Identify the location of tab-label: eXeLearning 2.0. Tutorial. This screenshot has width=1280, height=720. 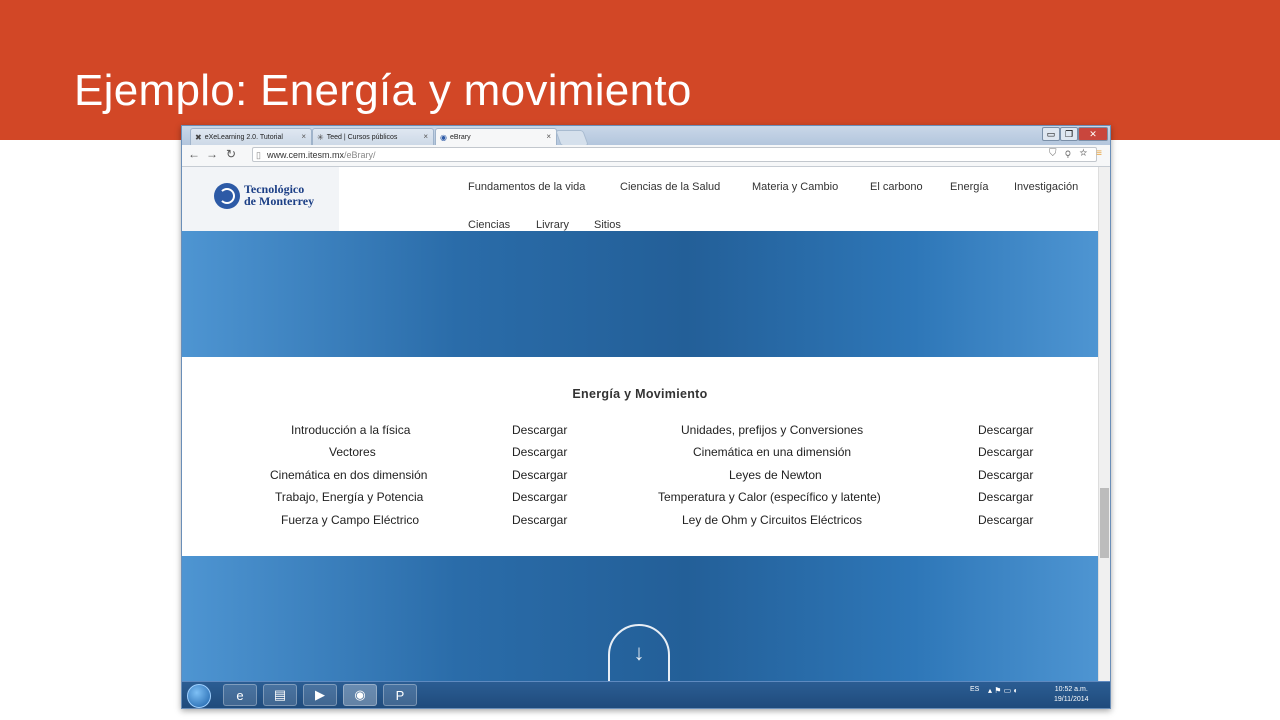
(243, 137).